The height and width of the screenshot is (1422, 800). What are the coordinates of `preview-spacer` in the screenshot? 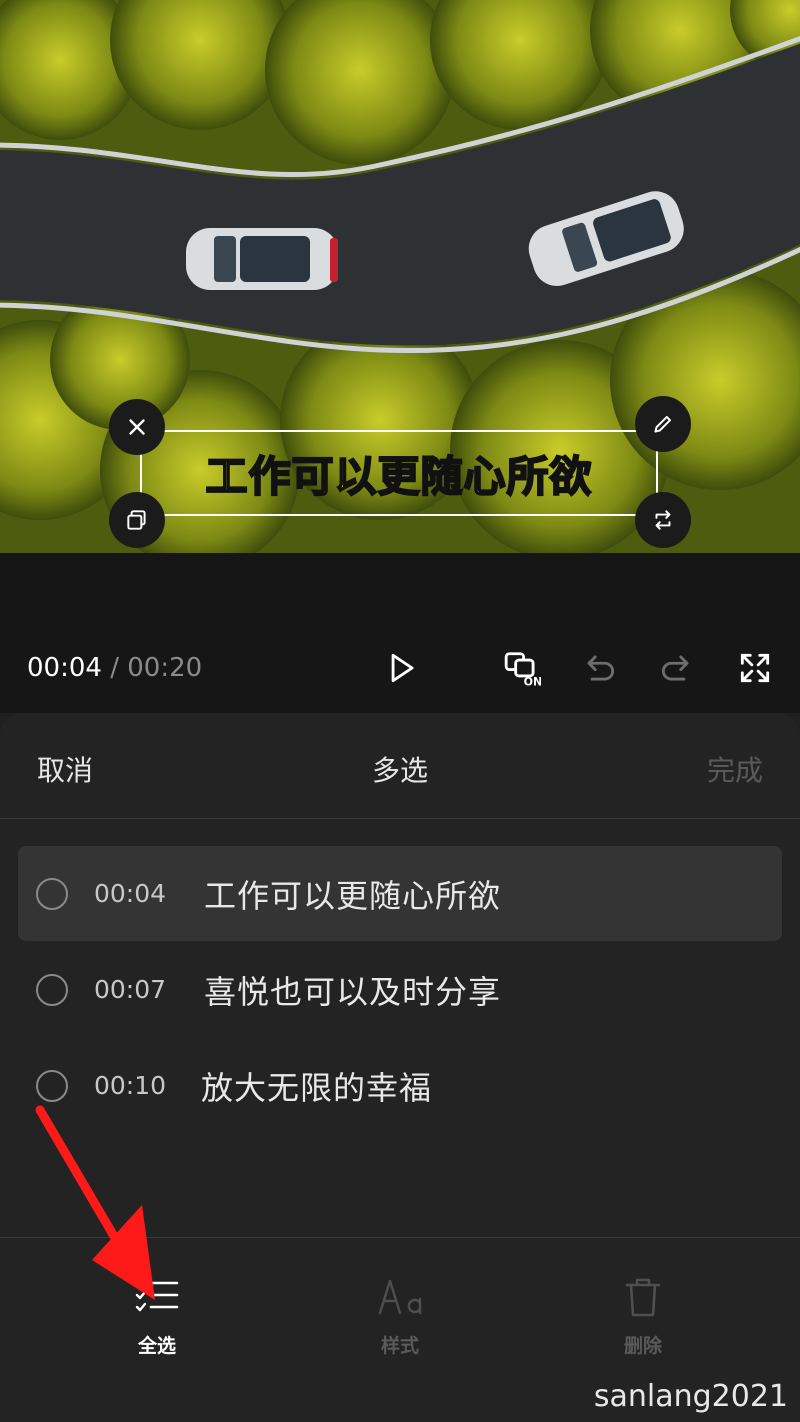 It's located at (400, 588).